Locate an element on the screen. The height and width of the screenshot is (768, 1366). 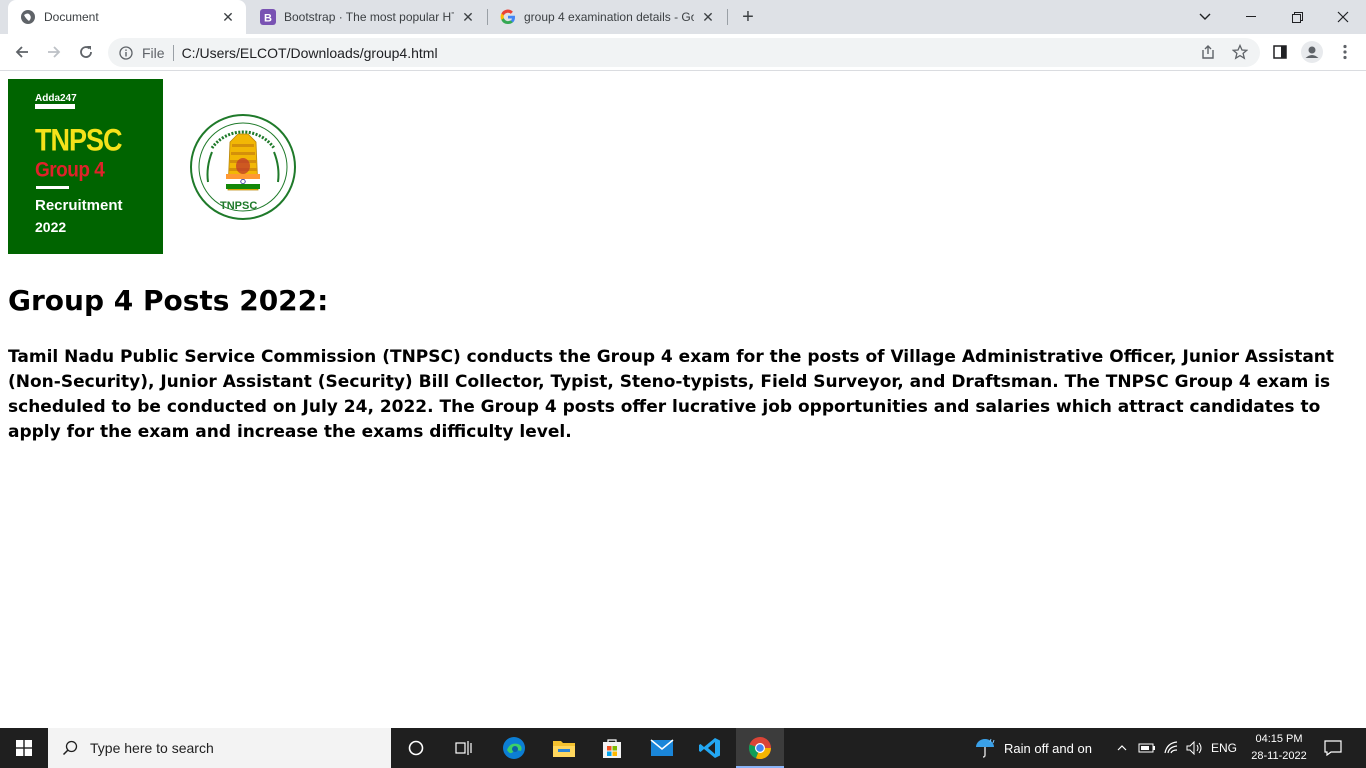
forward-button is located at coordinates (54, 52).